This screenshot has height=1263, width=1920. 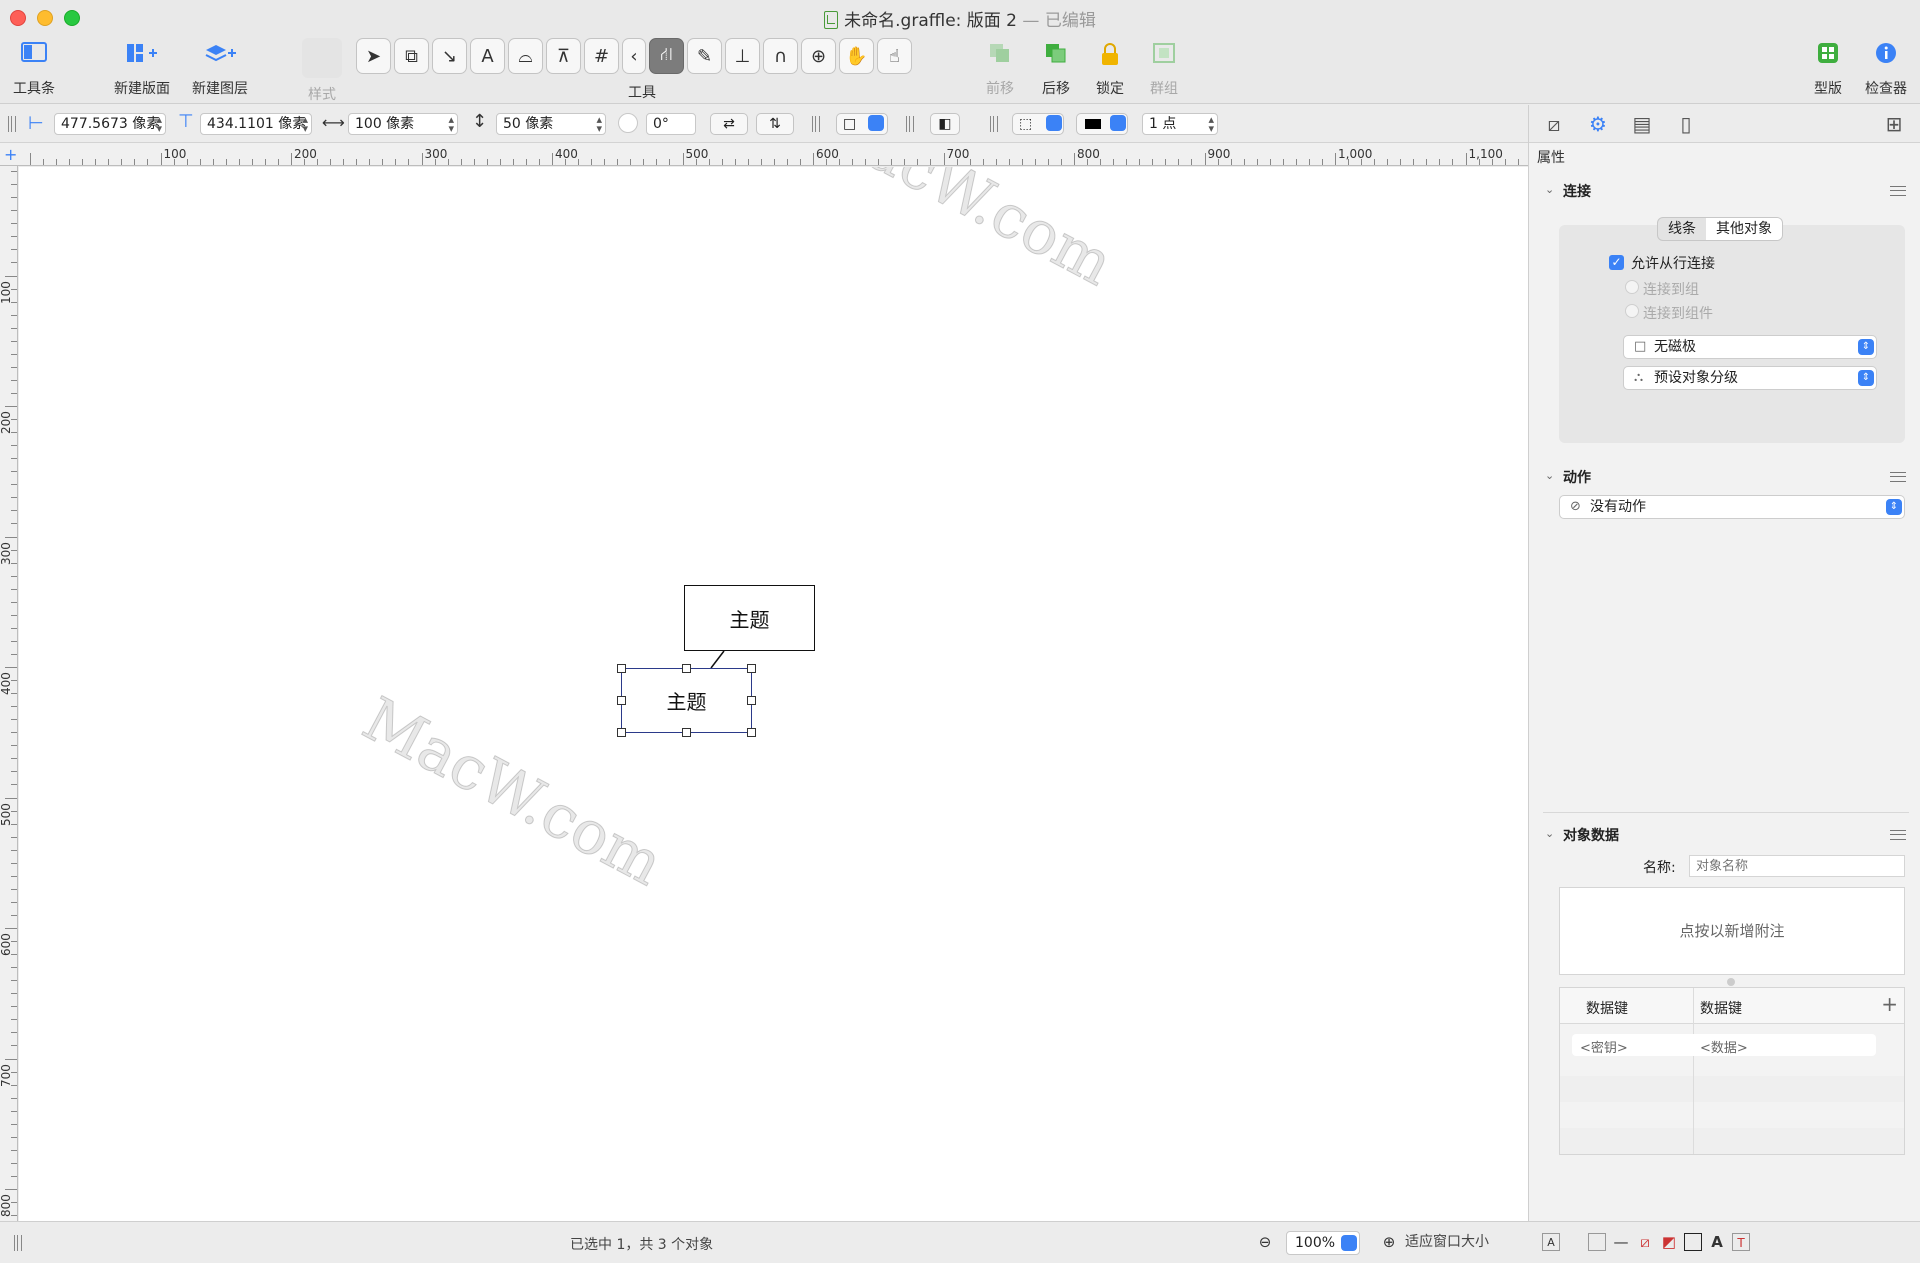 I want to click on send-backward-button: 后移, so click(x=1056, y=70).